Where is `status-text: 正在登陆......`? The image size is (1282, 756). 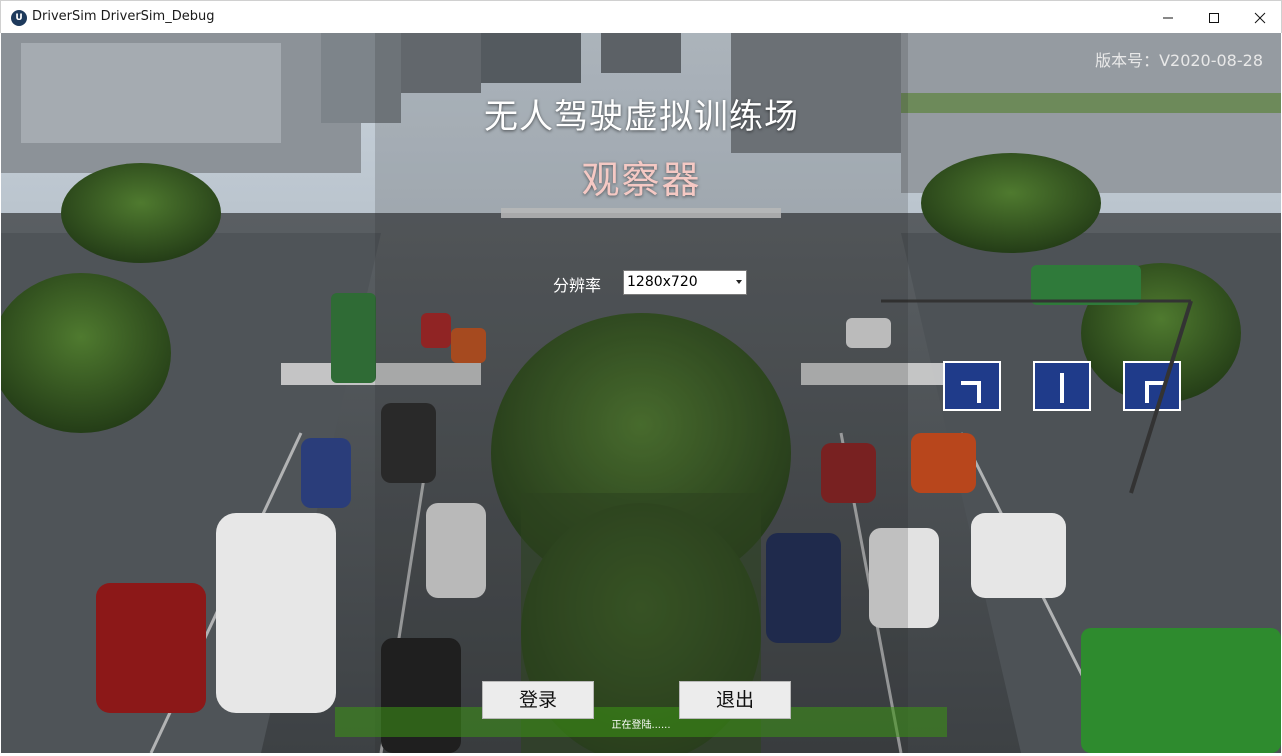
status-text: 正在登陆...... is located at coordinates (641, 725).